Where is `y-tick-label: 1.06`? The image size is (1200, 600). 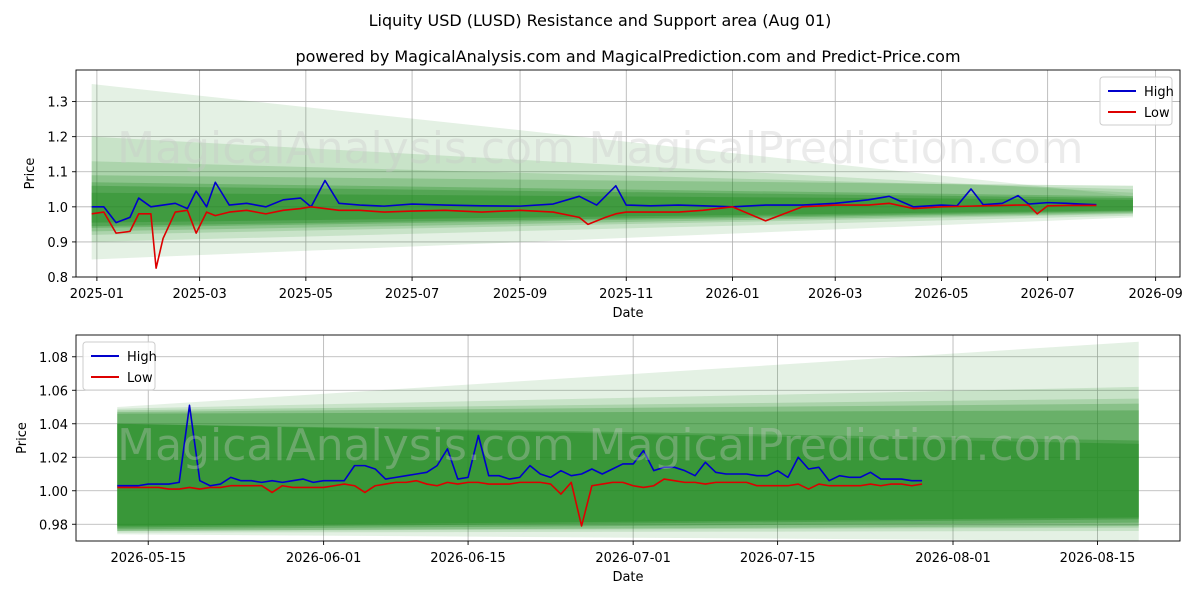 y-tick-label: 1.06 is located at coordinates (53, 391).